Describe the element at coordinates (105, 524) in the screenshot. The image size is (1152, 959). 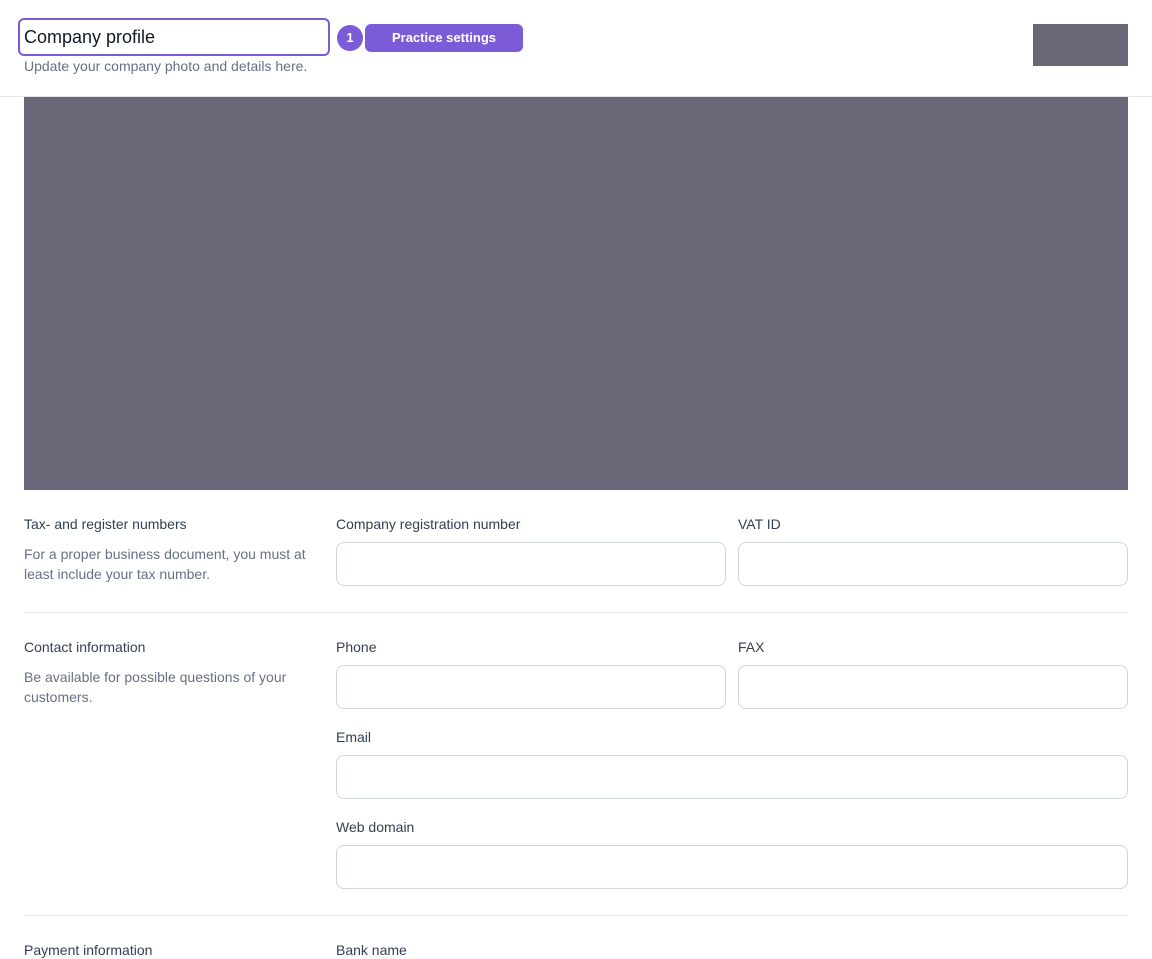
I see `tax-section-title: Tax- and register numbers` at that location.